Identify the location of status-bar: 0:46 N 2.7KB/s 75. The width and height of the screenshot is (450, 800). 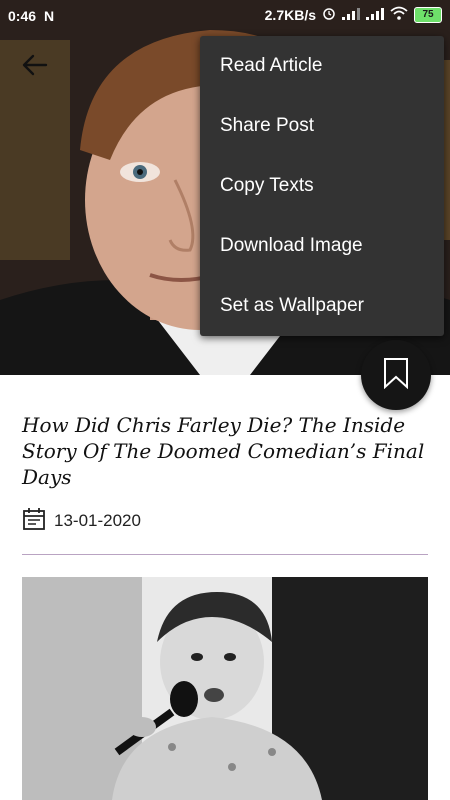
(225, 16).